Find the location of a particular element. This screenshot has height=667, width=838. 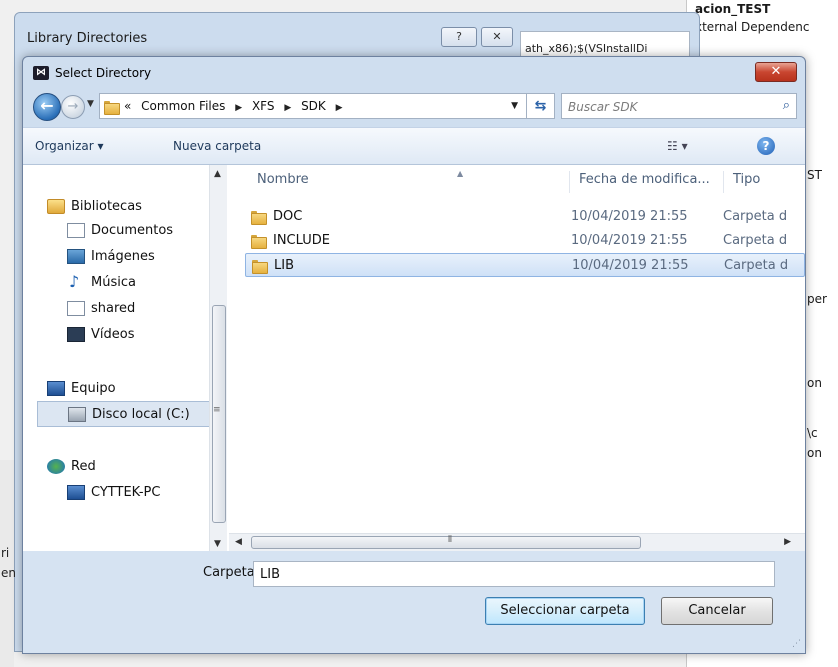

background-fragment: on is located at coordinates (814, 453).